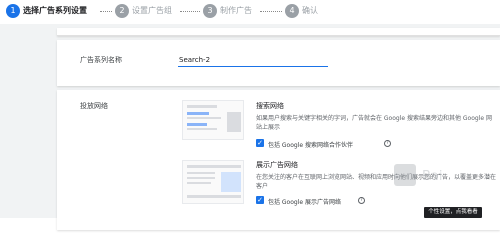 This screenshot has width=500, height=240. I want to click on step-4-number: 4, so click(292, 11).